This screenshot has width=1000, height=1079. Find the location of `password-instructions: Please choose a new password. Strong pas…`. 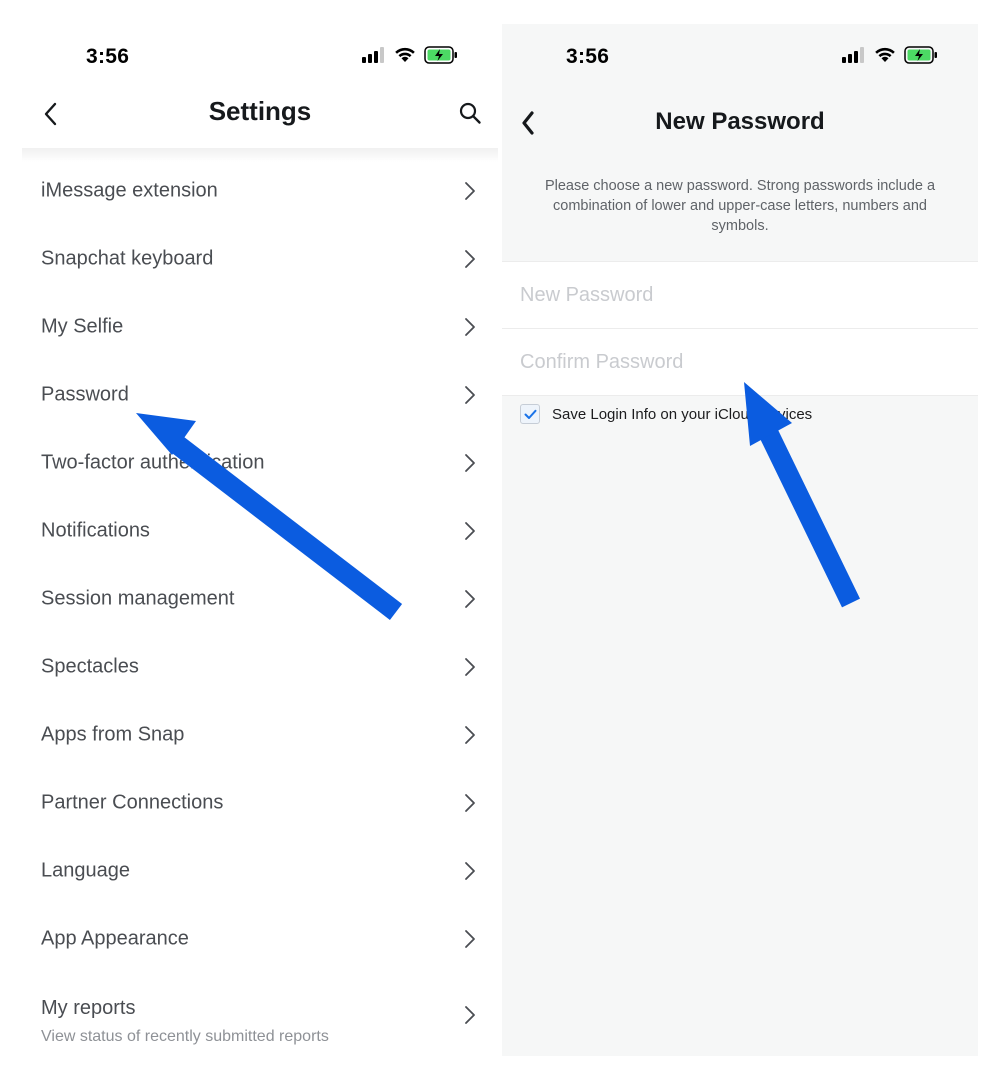

password-instructions: Please choose a new password. Strong pas… is located at coordinates (740, 206).